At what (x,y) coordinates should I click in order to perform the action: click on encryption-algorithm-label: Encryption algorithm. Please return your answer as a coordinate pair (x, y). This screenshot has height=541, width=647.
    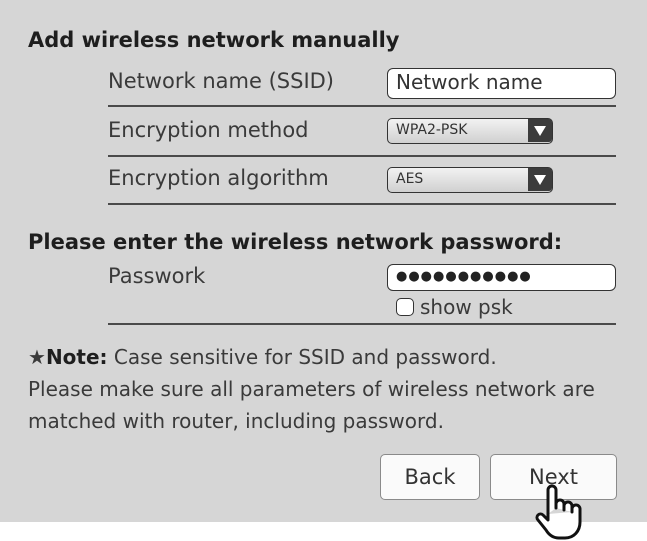
    Looking at the image, I should click on (218, 178).